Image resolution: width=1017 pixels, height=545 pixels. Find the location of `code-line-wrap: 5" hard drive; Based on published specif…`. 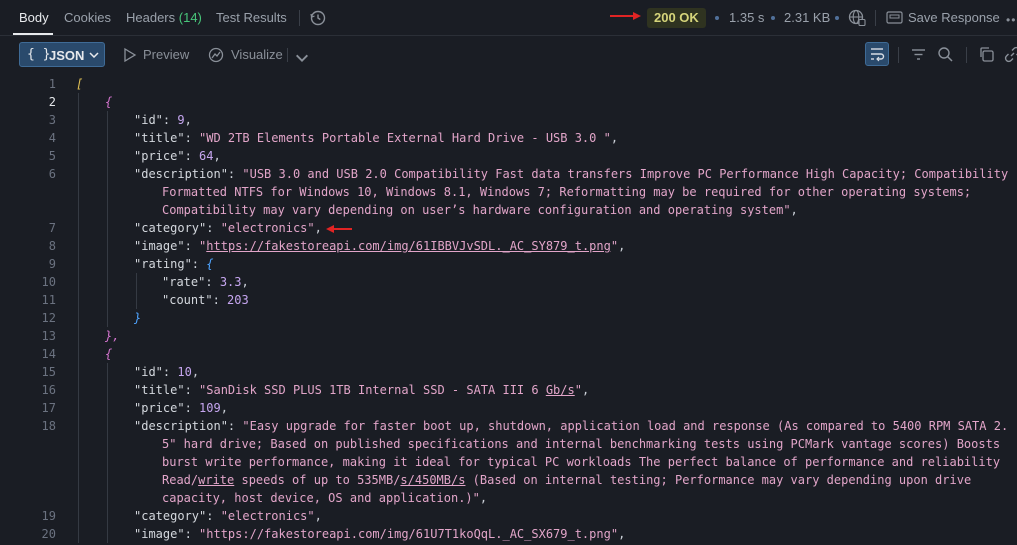

code-line-wrap: 5" hard drive; Based on published specif… is located at coordinates (581, 444).